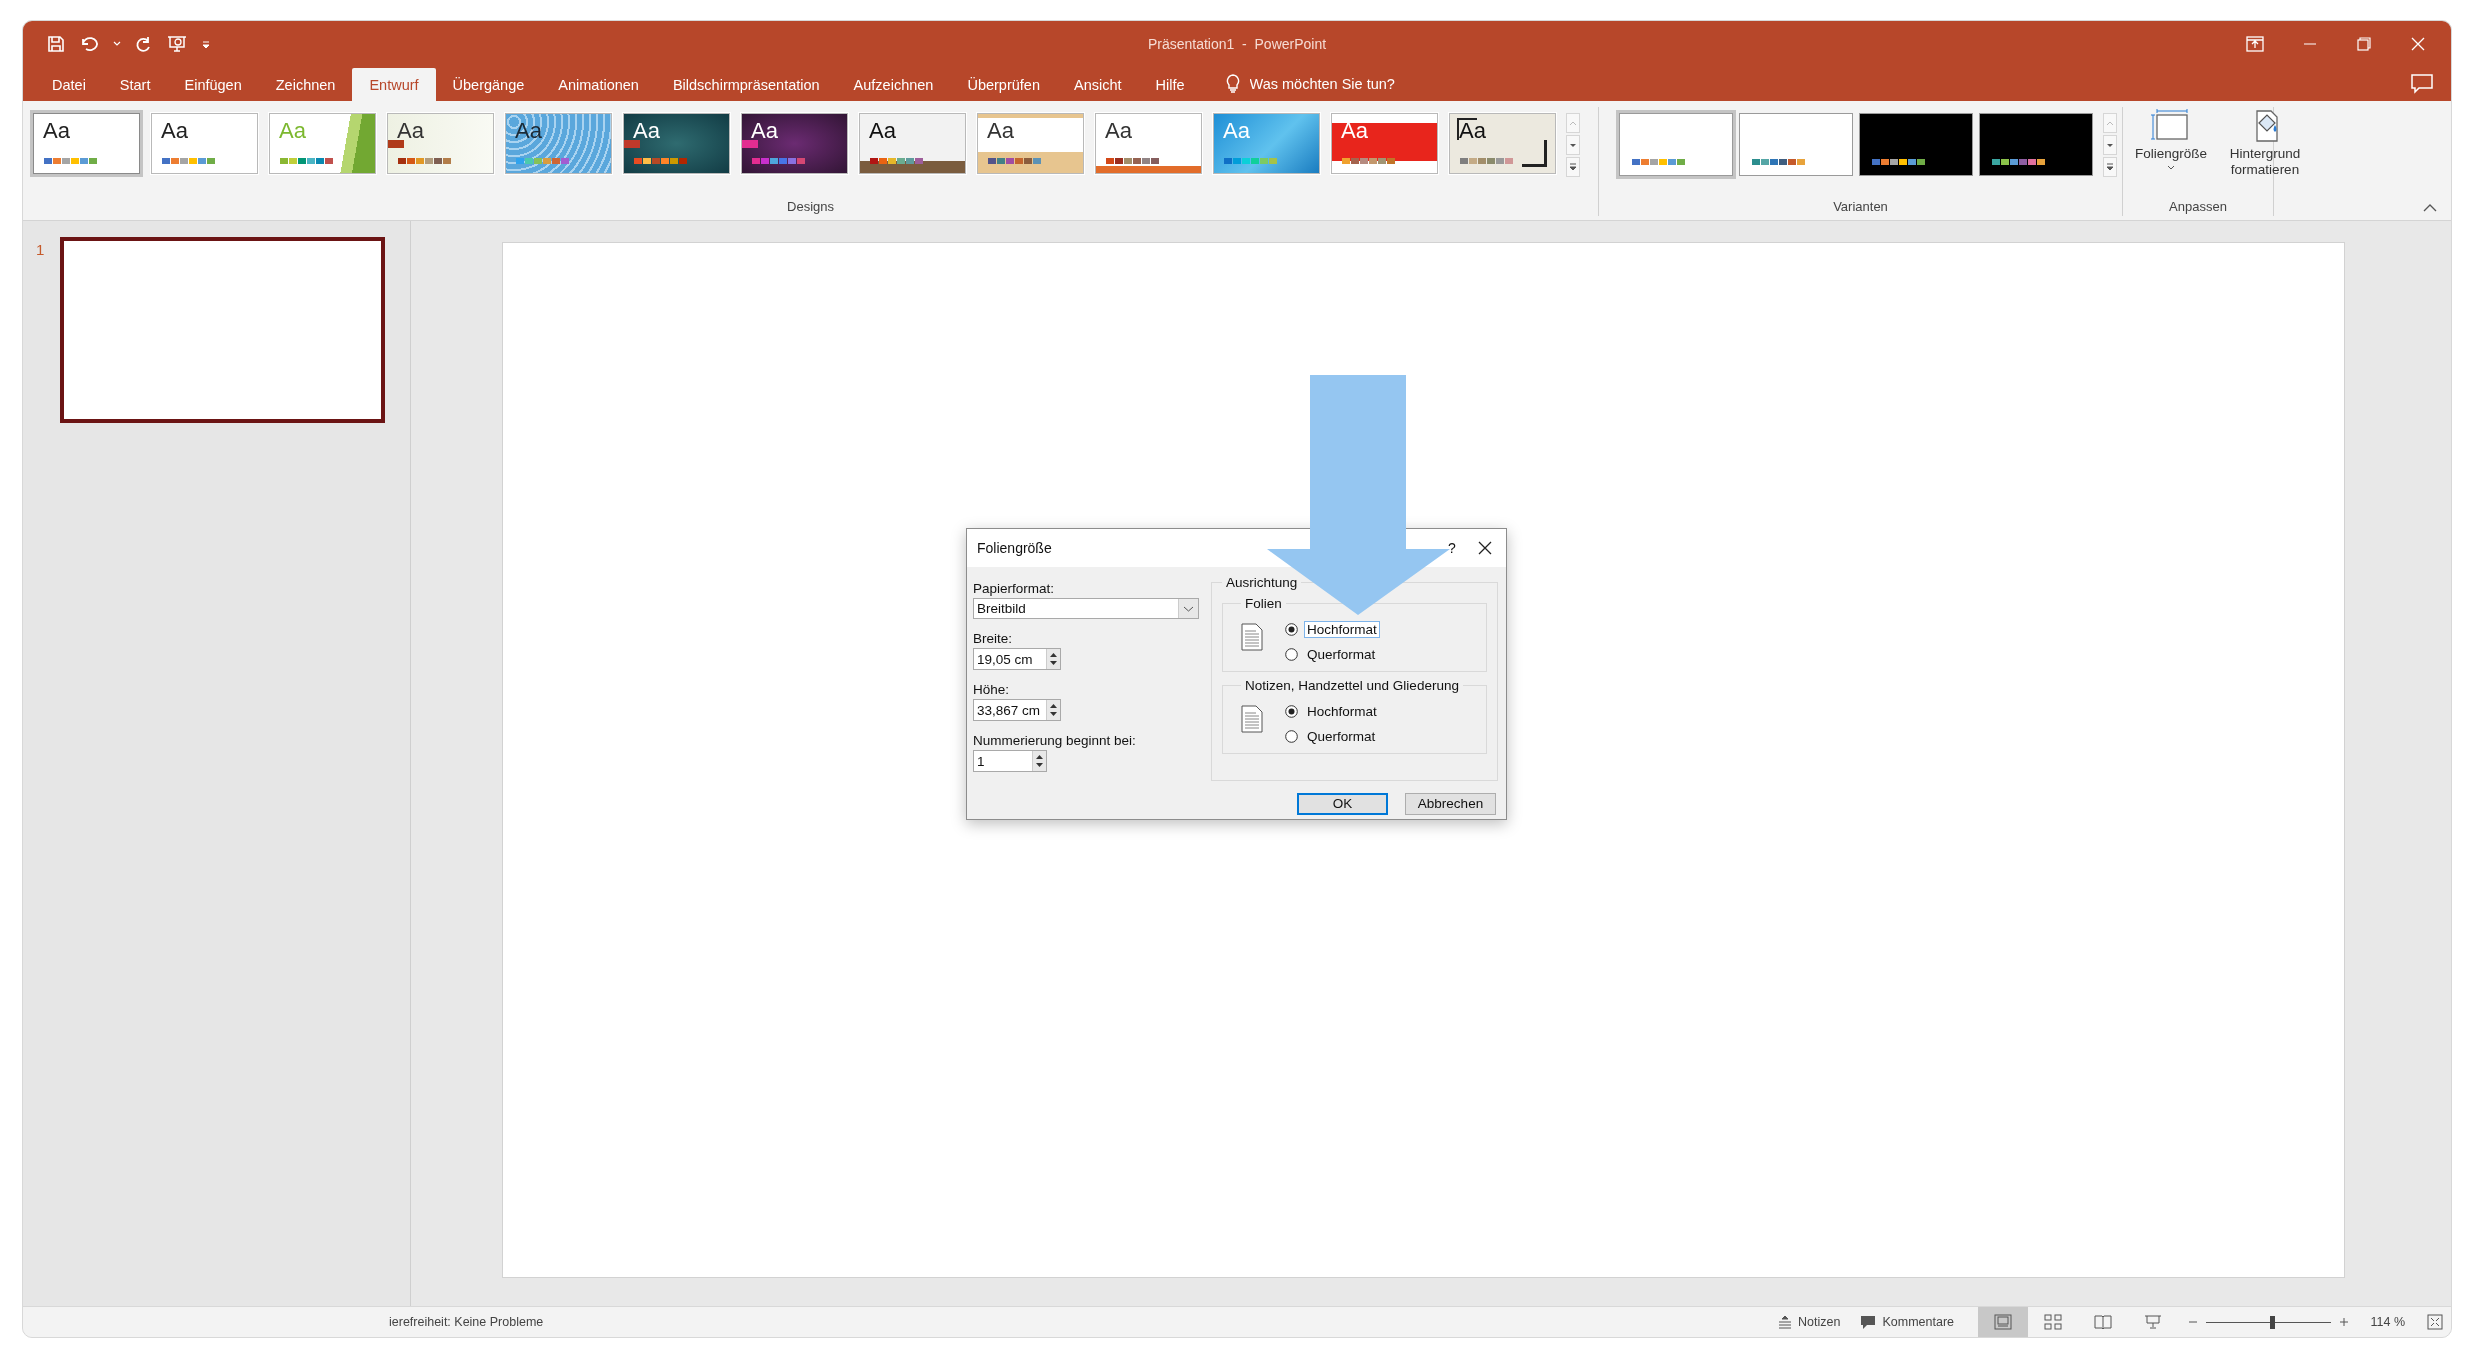  I want to click on notes-icon, so click(1785, 1322).